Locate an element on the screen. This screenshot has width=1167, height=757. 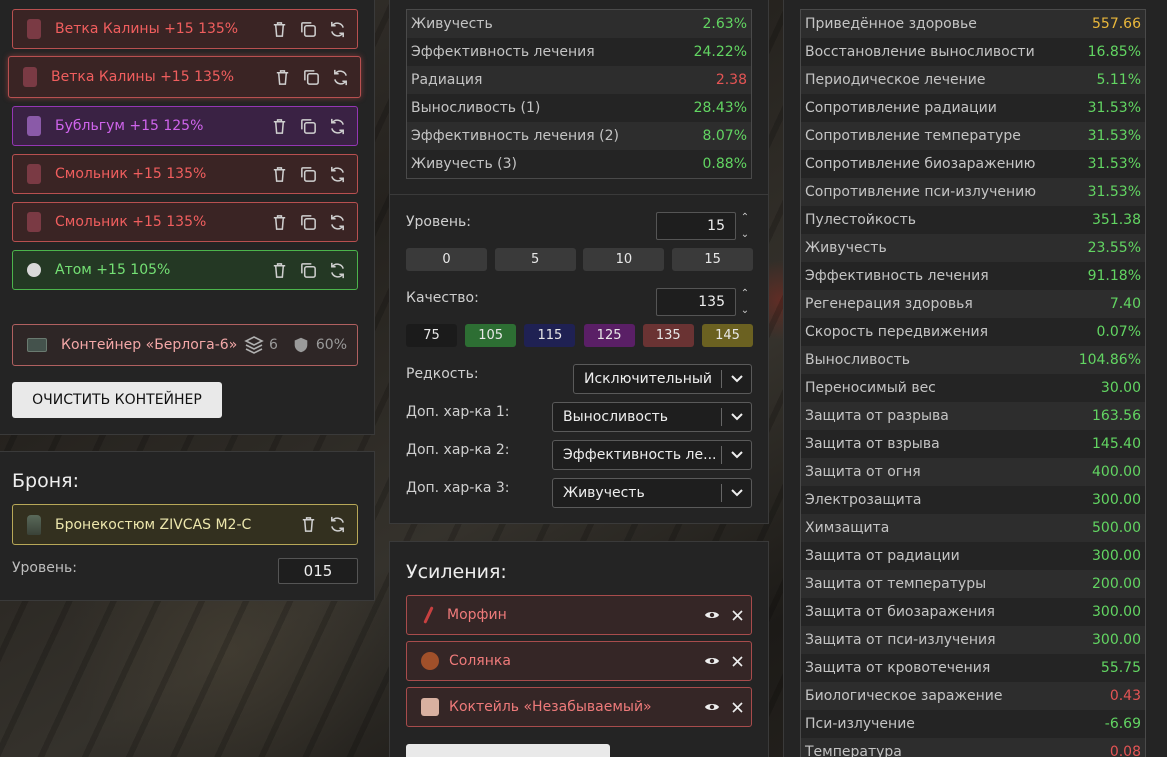
clear-container-button: ОЧИСТИТЬ КОНТЕЙНЕР is located at coordinates (117, 400).